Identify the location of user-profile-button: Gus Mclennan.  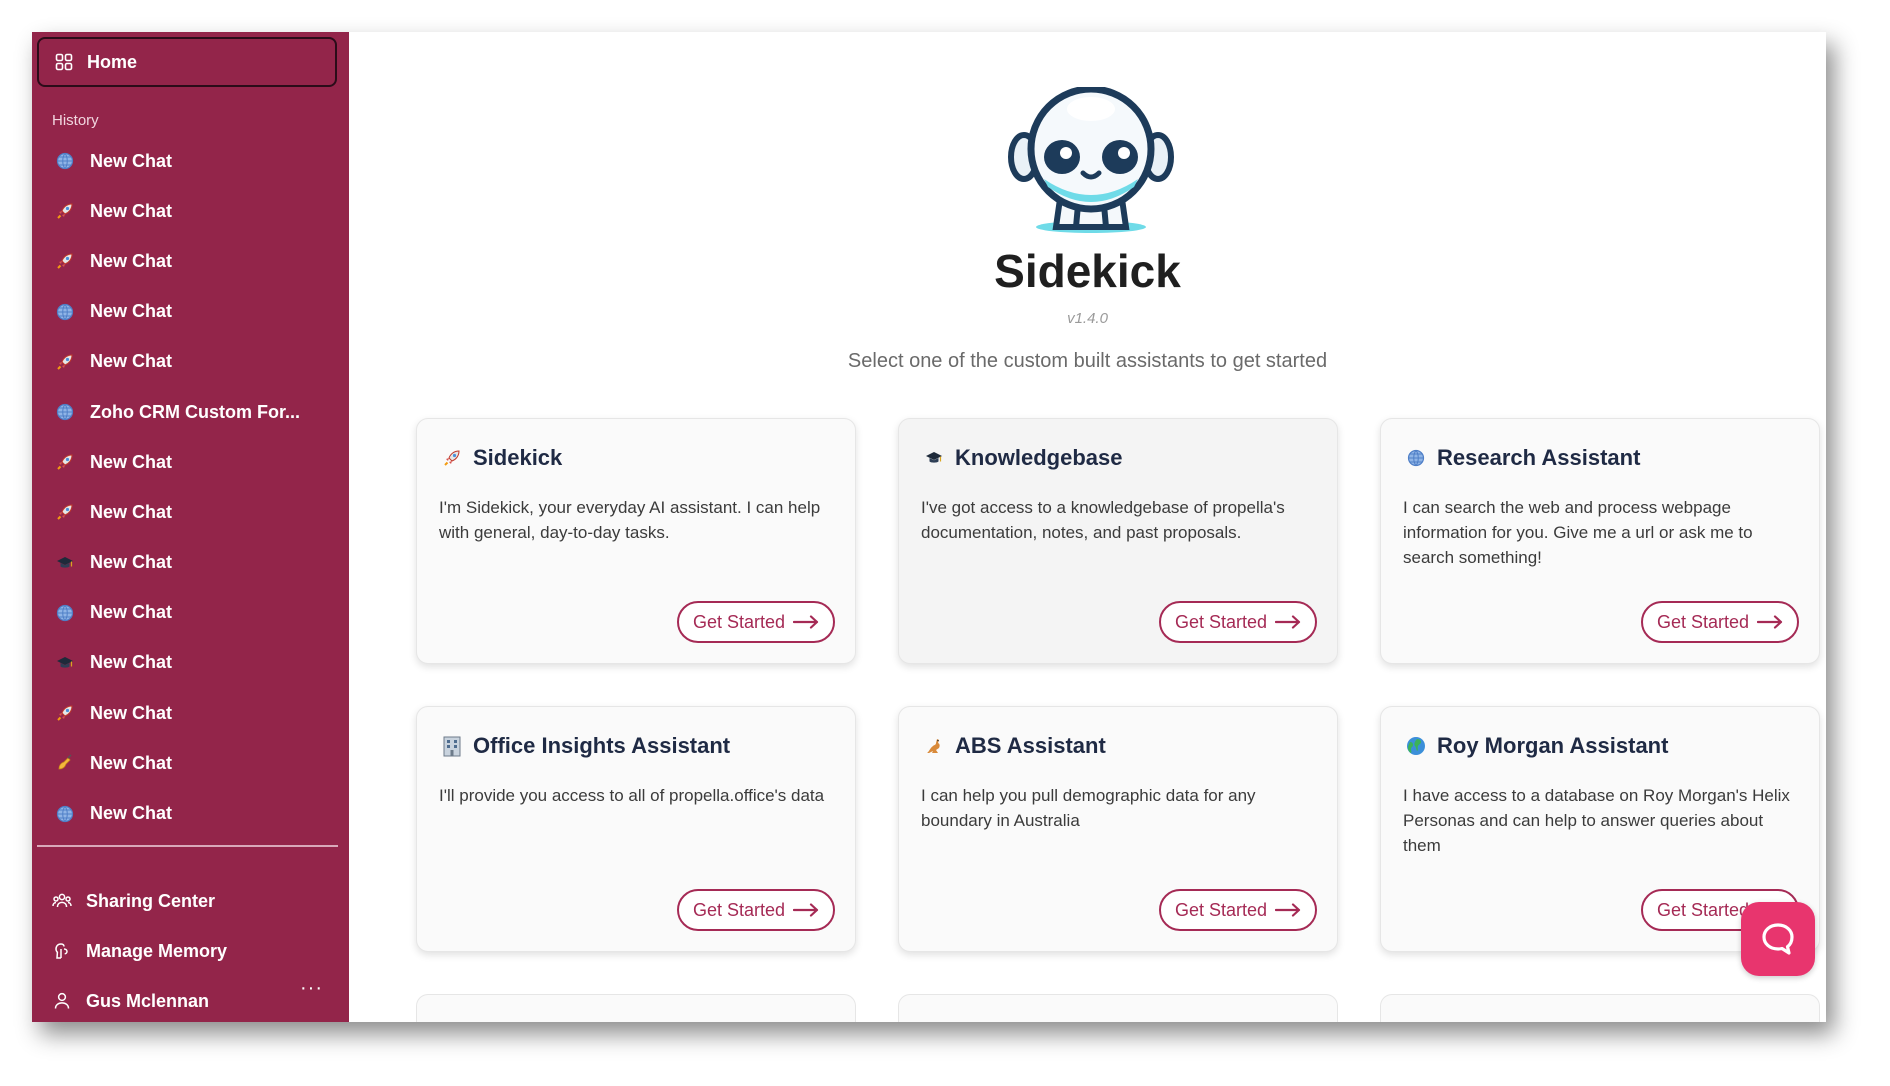
(130, 1001).